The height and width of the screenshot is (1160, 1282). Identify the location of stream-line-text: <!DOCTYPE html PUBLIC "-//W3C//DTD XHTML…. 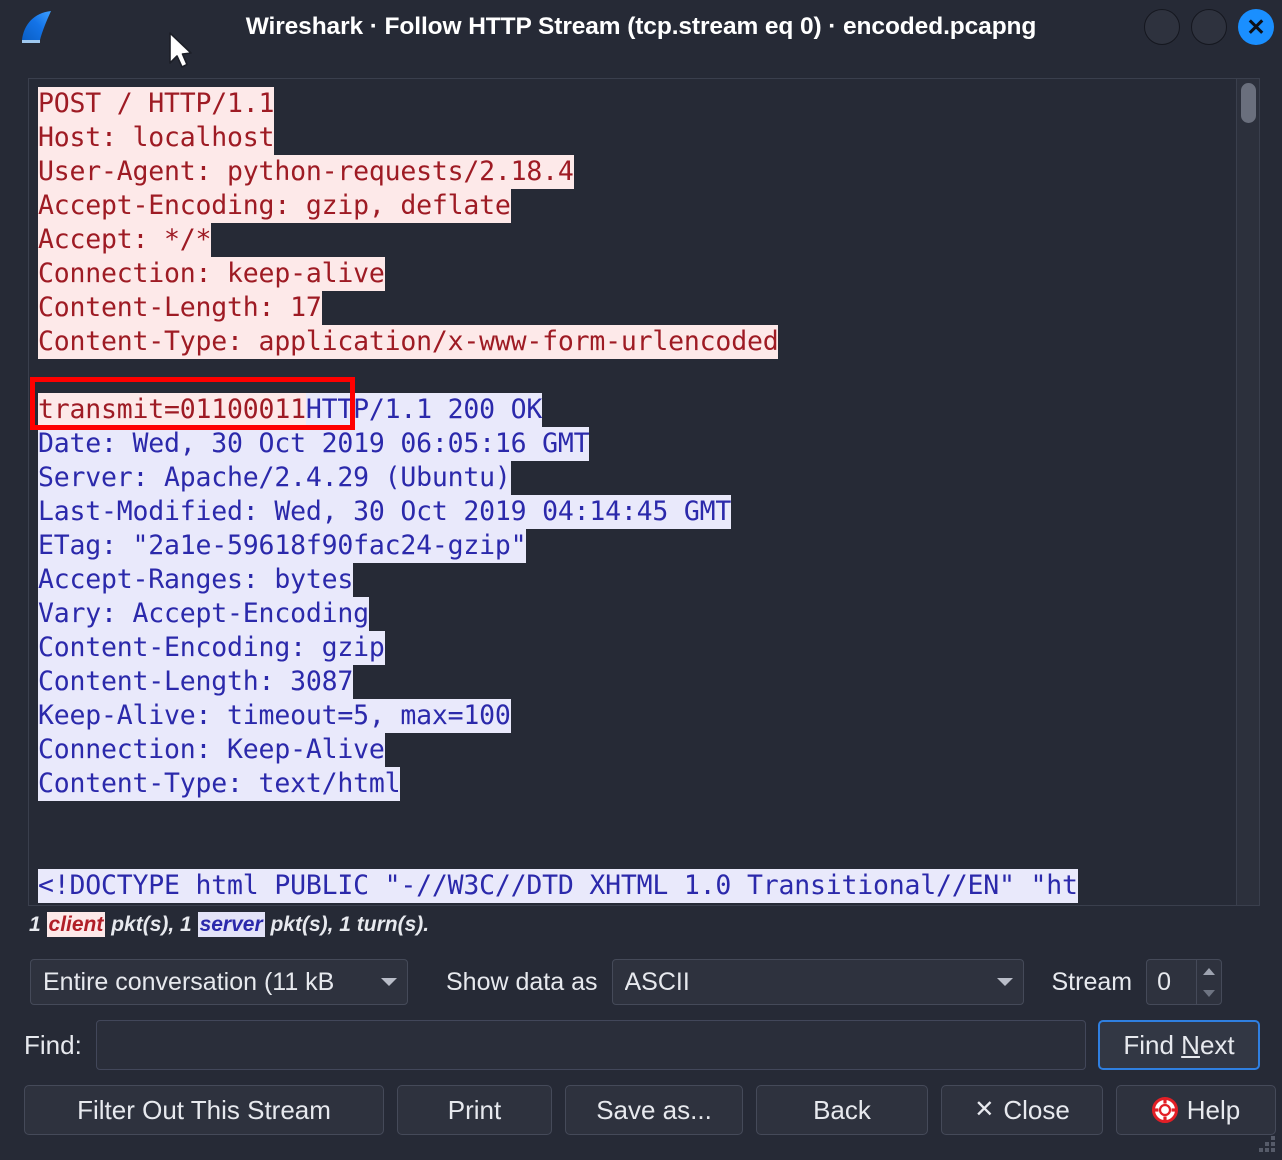
(558, 886).